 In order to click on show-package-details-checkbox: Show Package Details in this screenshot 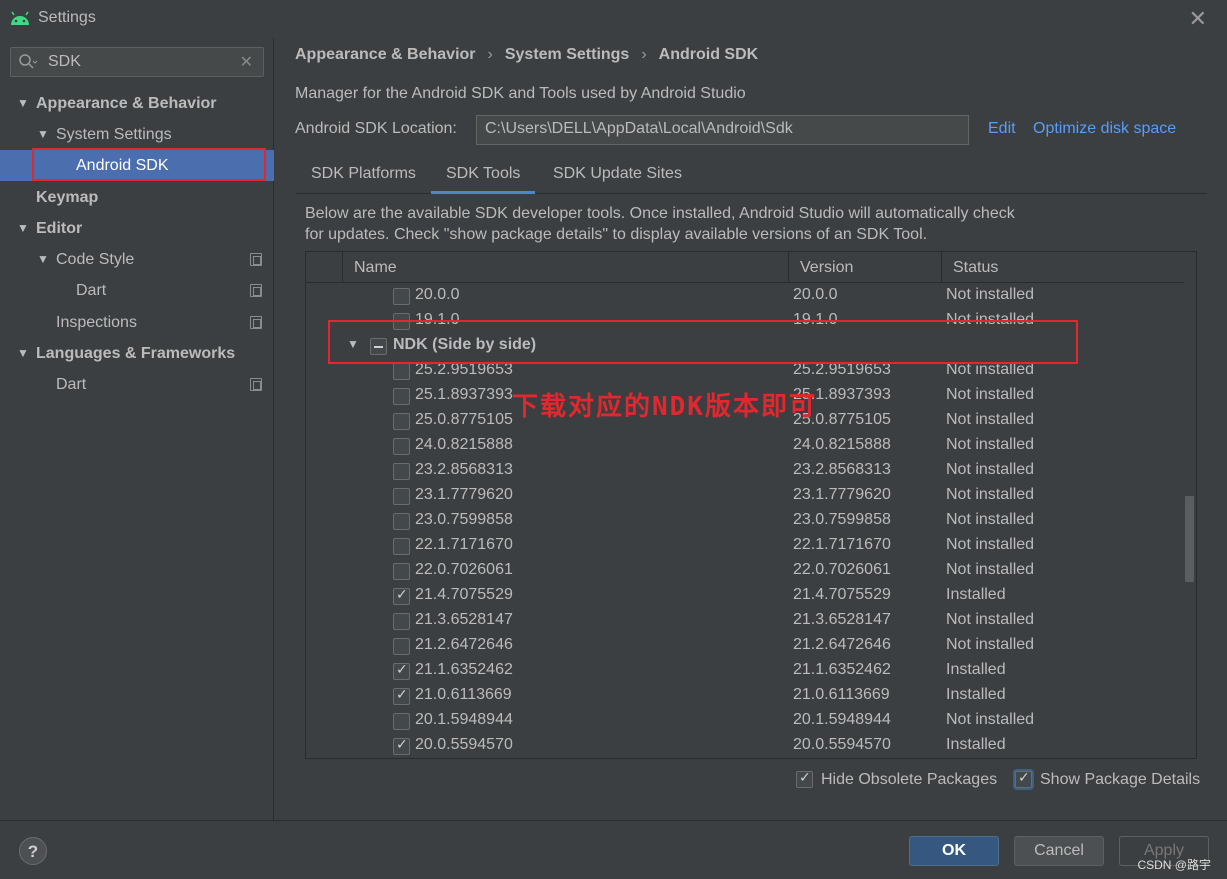, I will do `click(1108, 779)`.